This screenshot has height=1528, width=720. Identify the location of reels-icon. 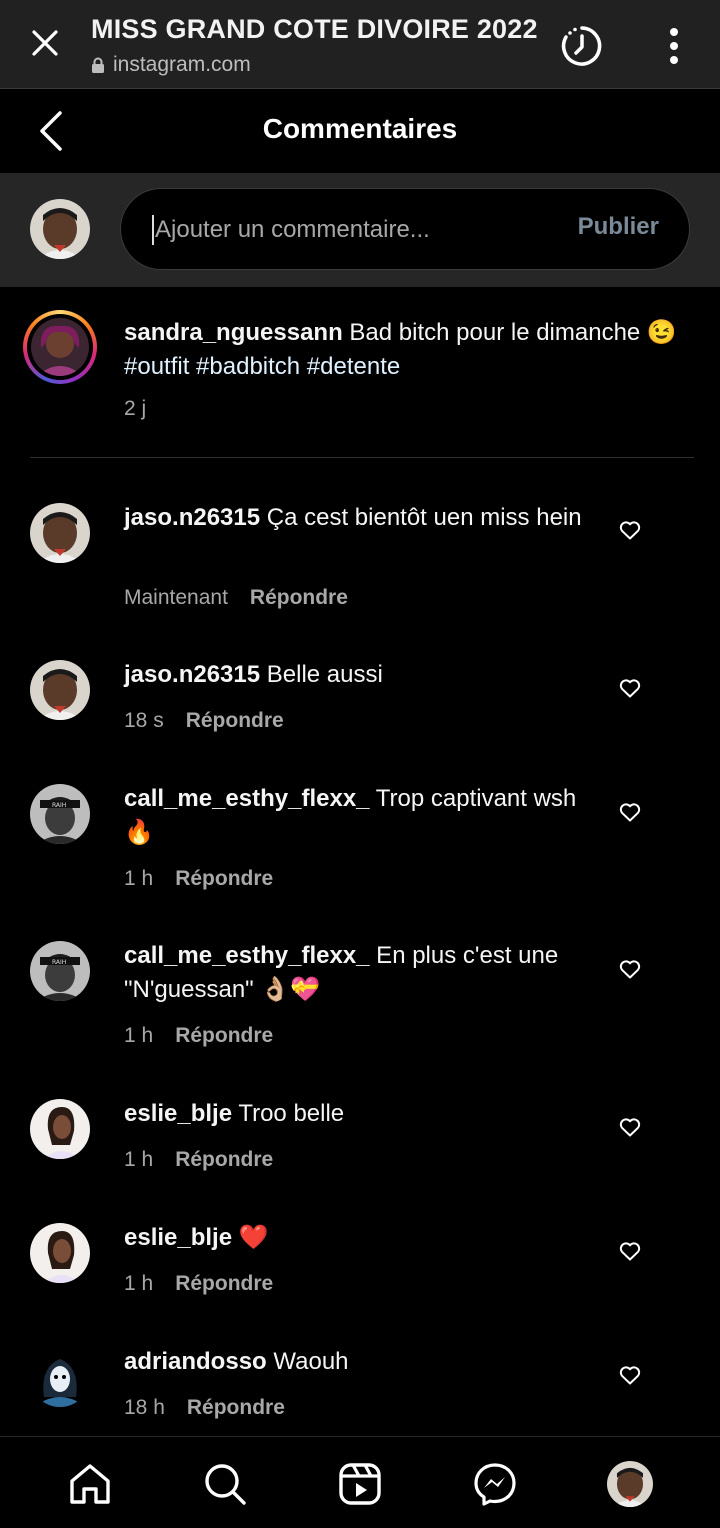
(360, 1484).